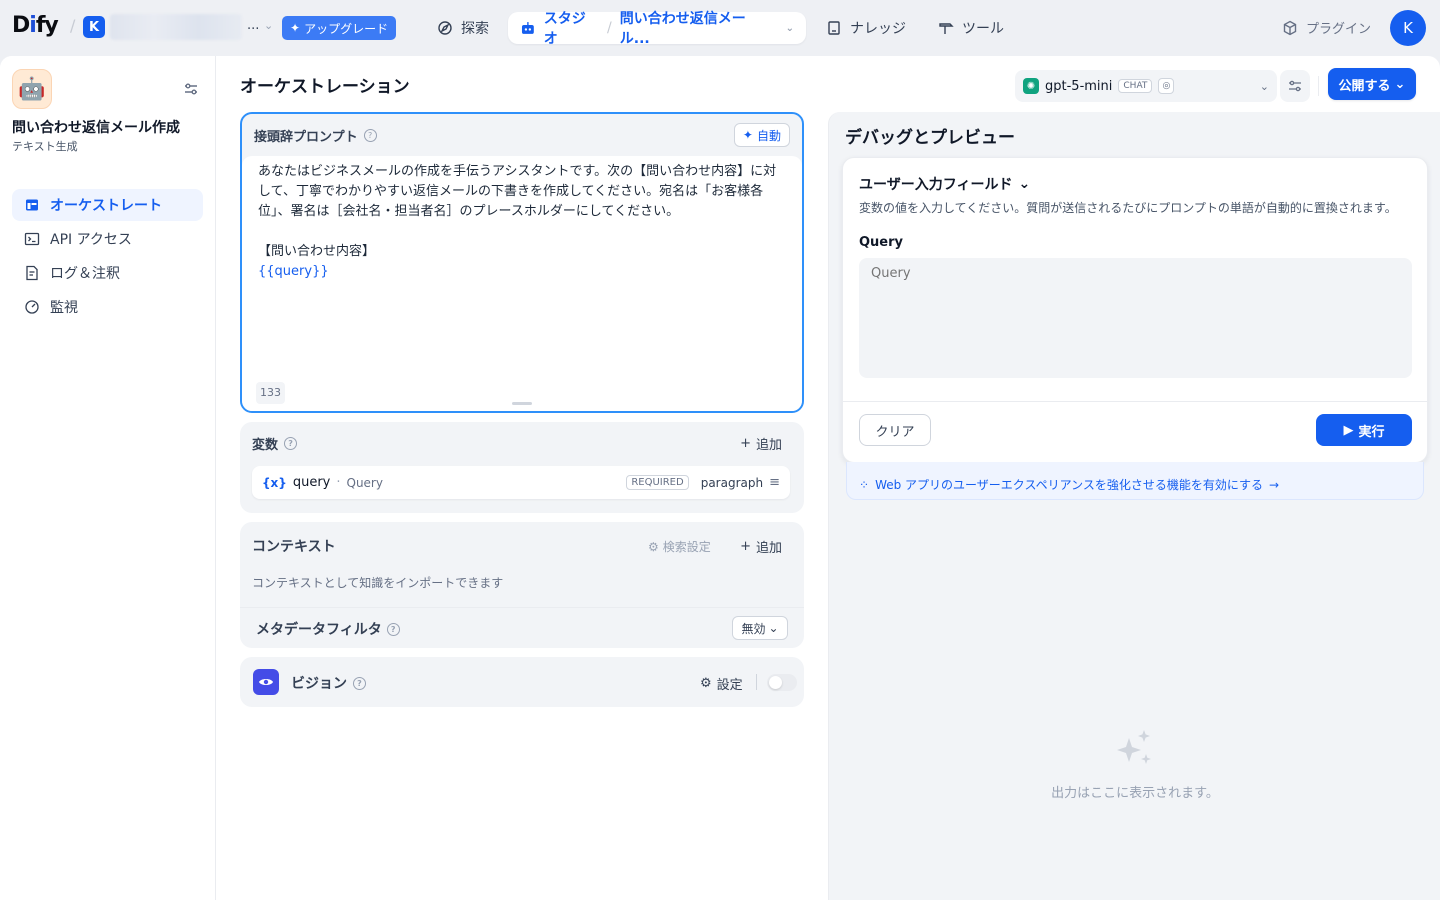 Image resolution: width=1440 pixels, height=900 pixels. I want to click on gear-icon: ⚙, so click(706, 683).